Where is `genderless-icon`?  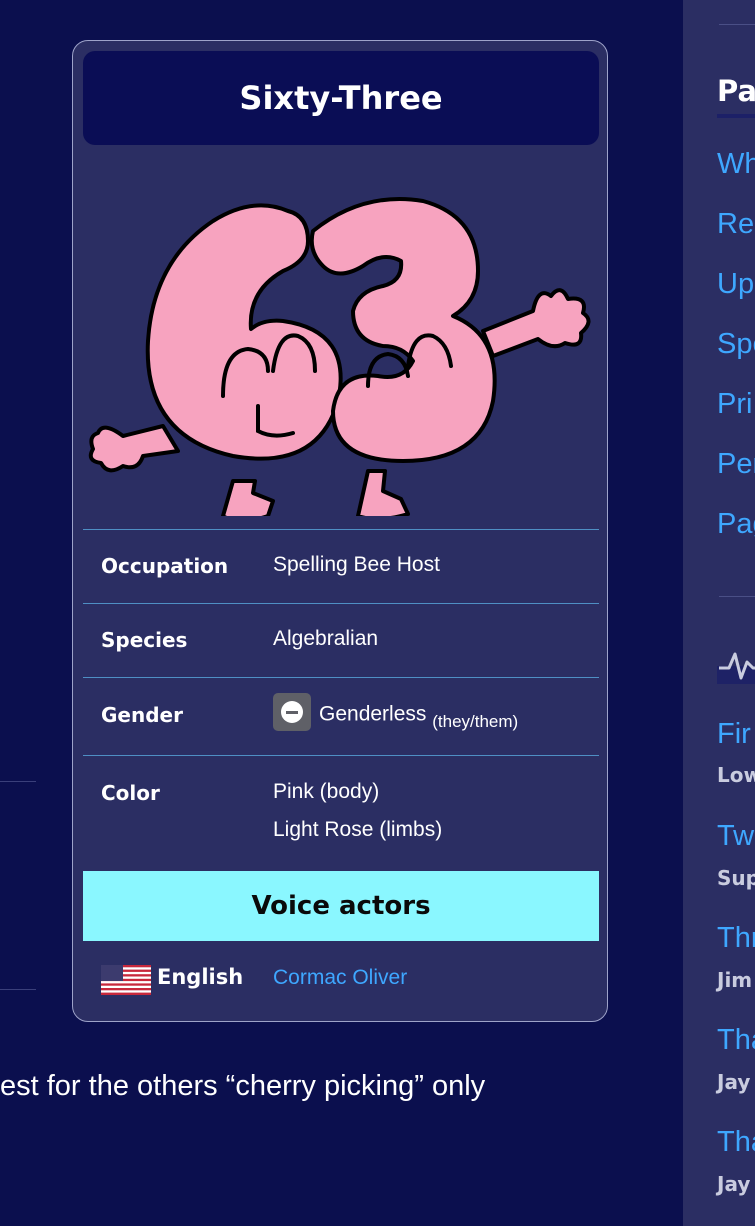 genderless-icon is located at coordinates (292, 712).